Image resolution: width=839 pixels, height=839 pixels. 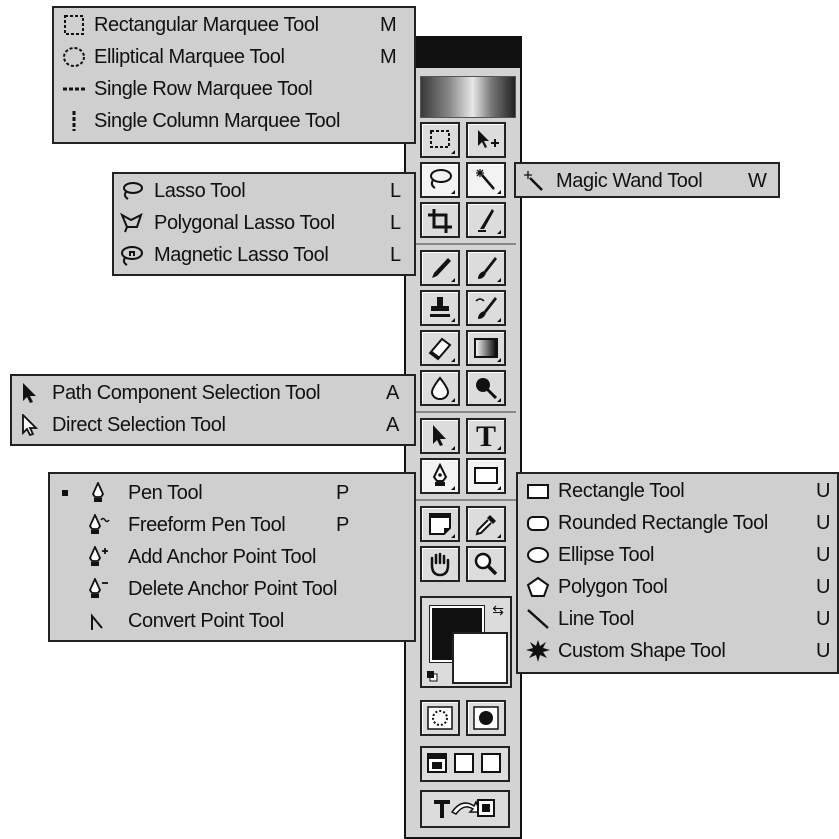 What do you see at coordinates (677, 587) in the screenshot?
I see `menu-item-polygon: Polygon Tool U` at bounding box center [677, 587].